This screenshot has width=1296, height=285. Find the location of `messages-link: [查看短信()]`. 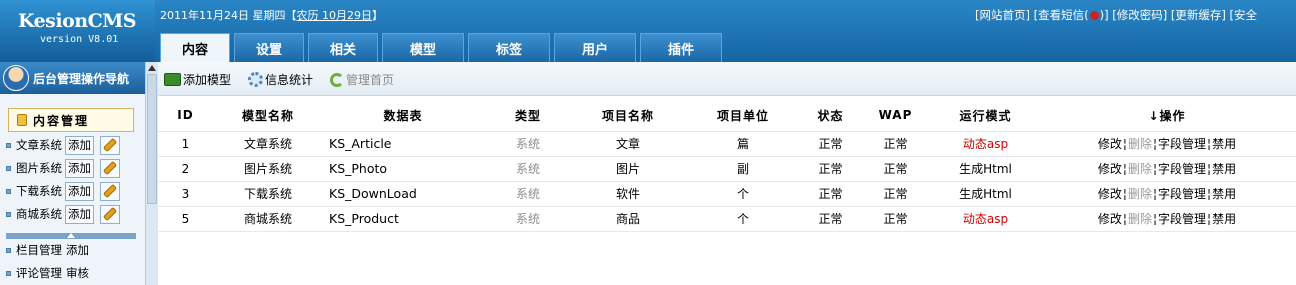

messages-link: [查看短信()] is located at coordinates (1071, 15).